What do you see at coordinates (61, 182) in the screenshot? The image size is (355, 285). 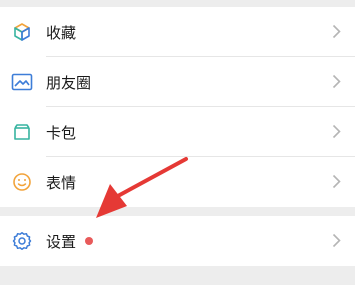 I see `menu-item-label: 表情` at bounding box center [61, 182].